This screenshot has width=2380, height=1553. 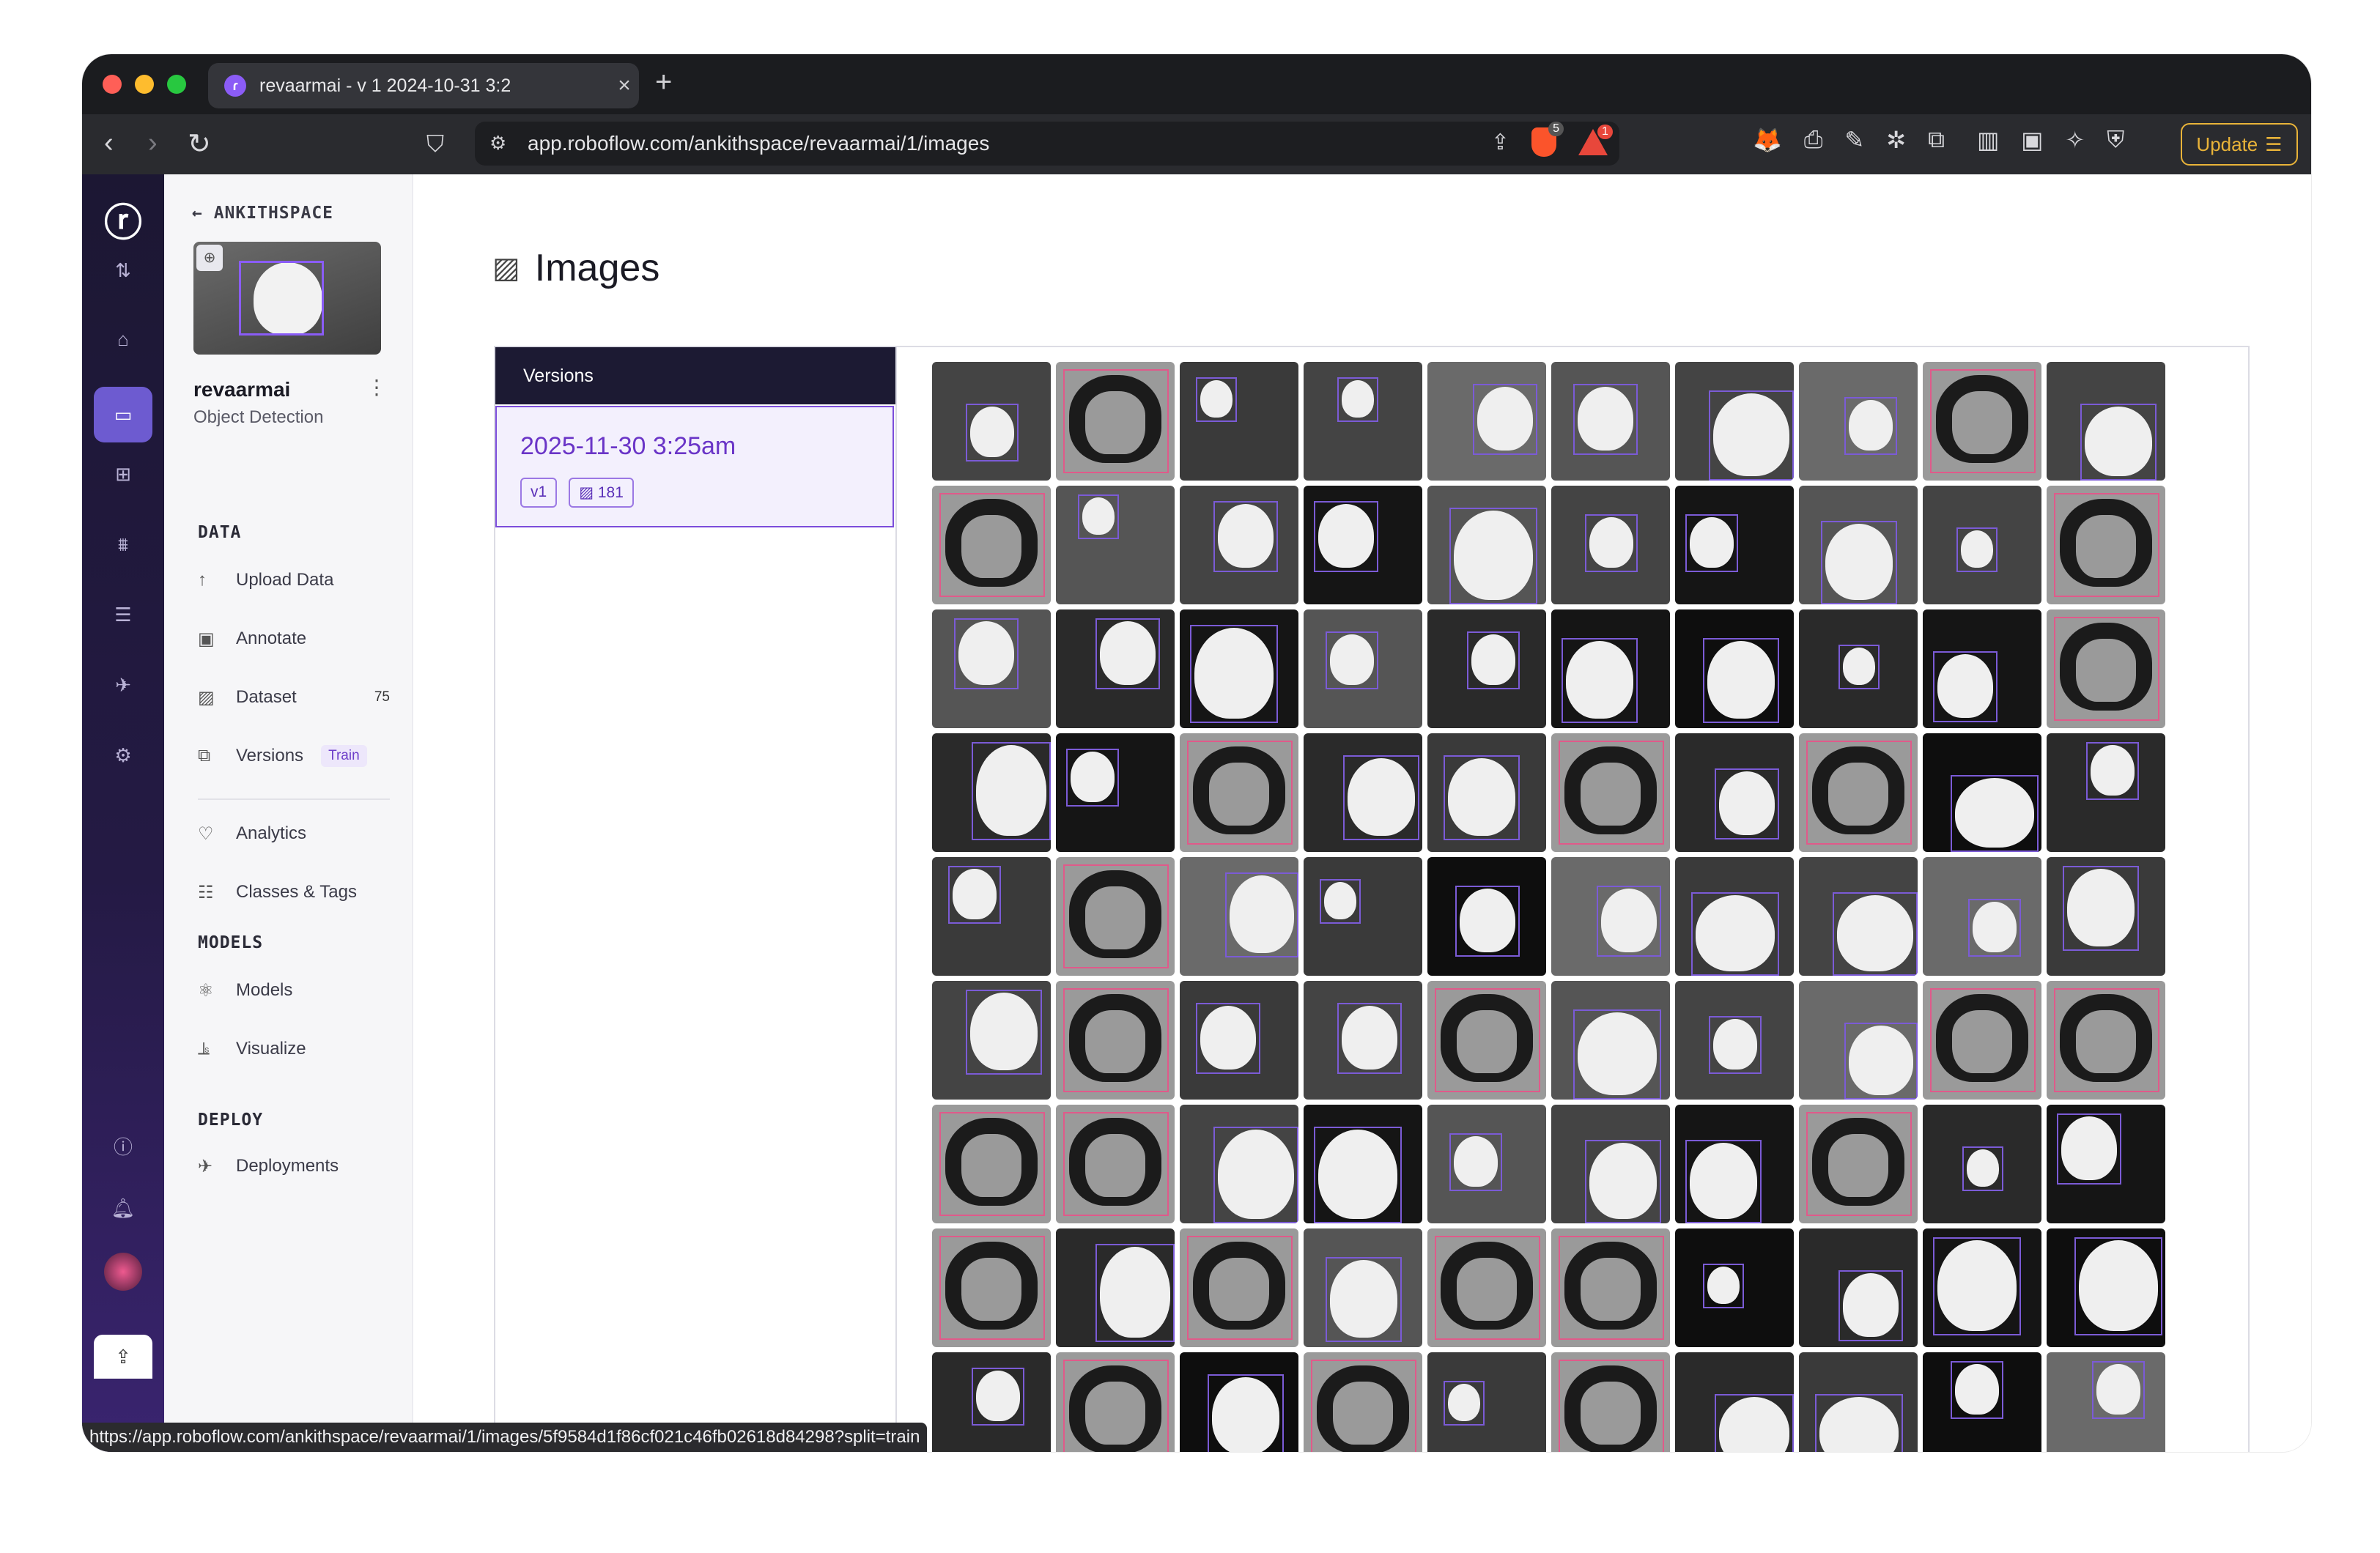 I want to click on vpn-shield-icon: ⛨, so click(x=2115, y=140).